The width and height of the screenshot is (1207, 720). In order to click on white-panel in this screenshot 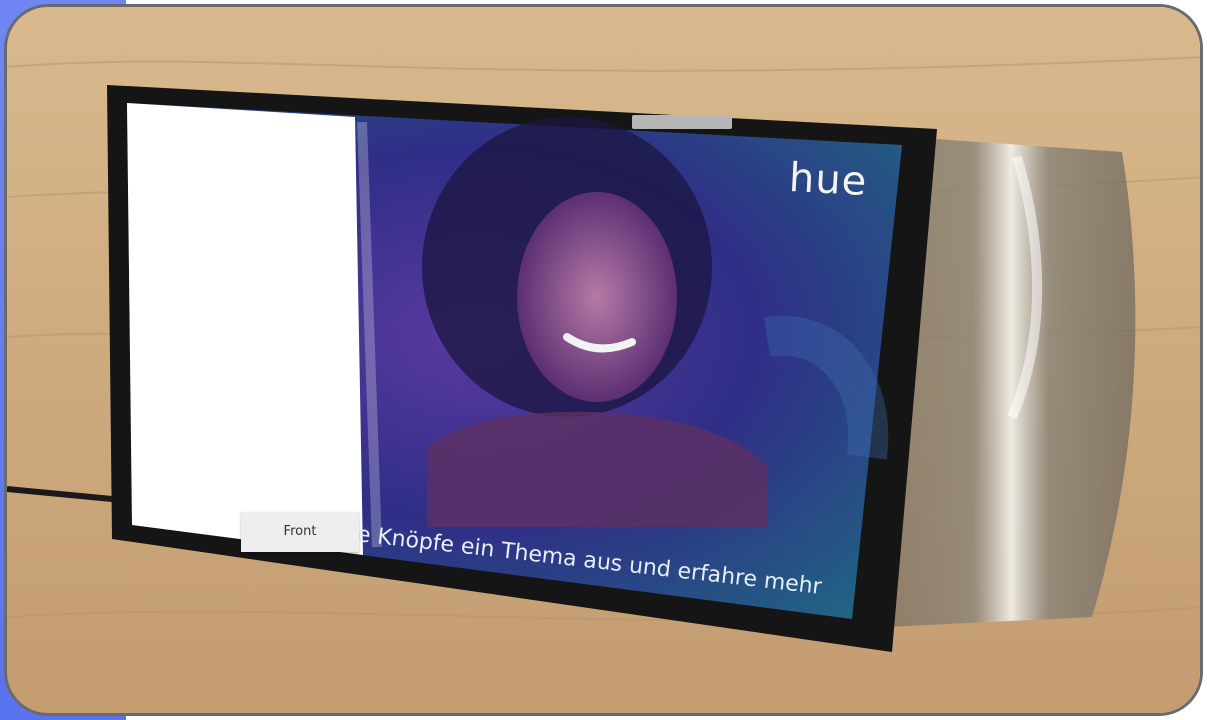, I will do `click(245, 329)`.